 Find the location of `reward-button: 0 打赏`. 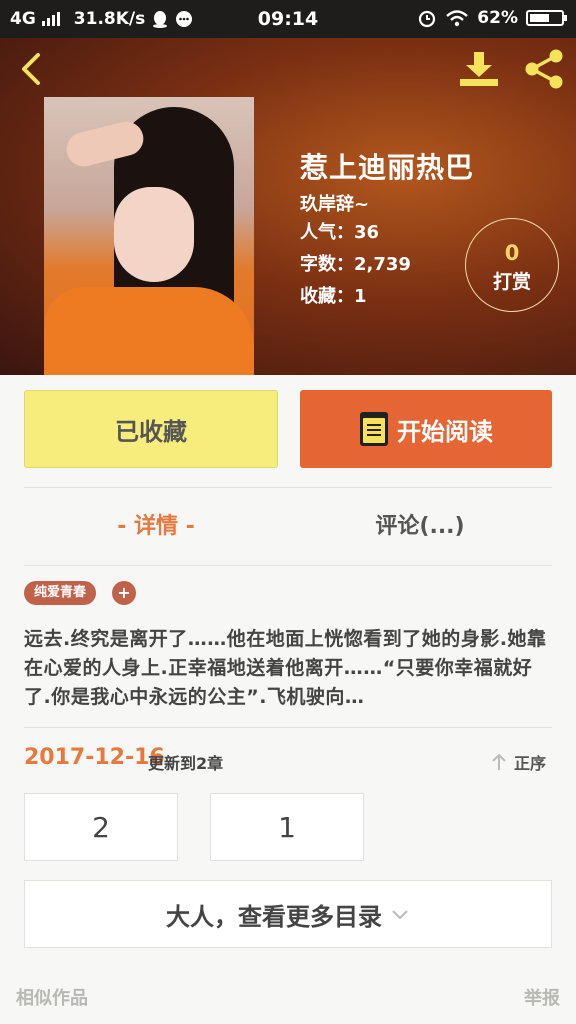

reward-button: 0 打赏 is located at coordinates (512, 265).